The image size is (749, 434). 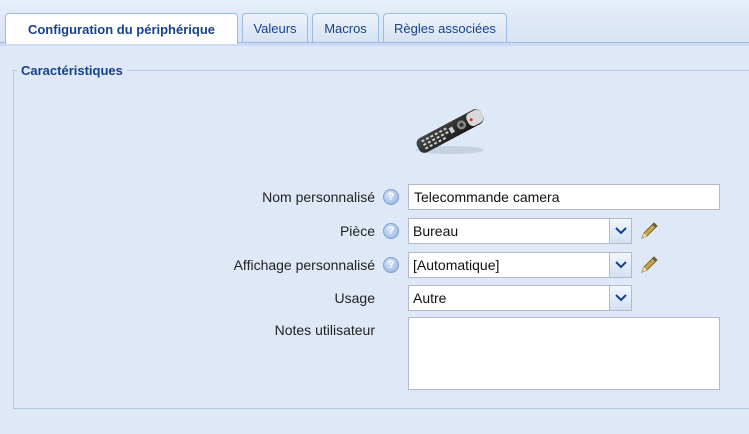 I want to click on tab-label: Règles associées, so click(x=445, y=28).